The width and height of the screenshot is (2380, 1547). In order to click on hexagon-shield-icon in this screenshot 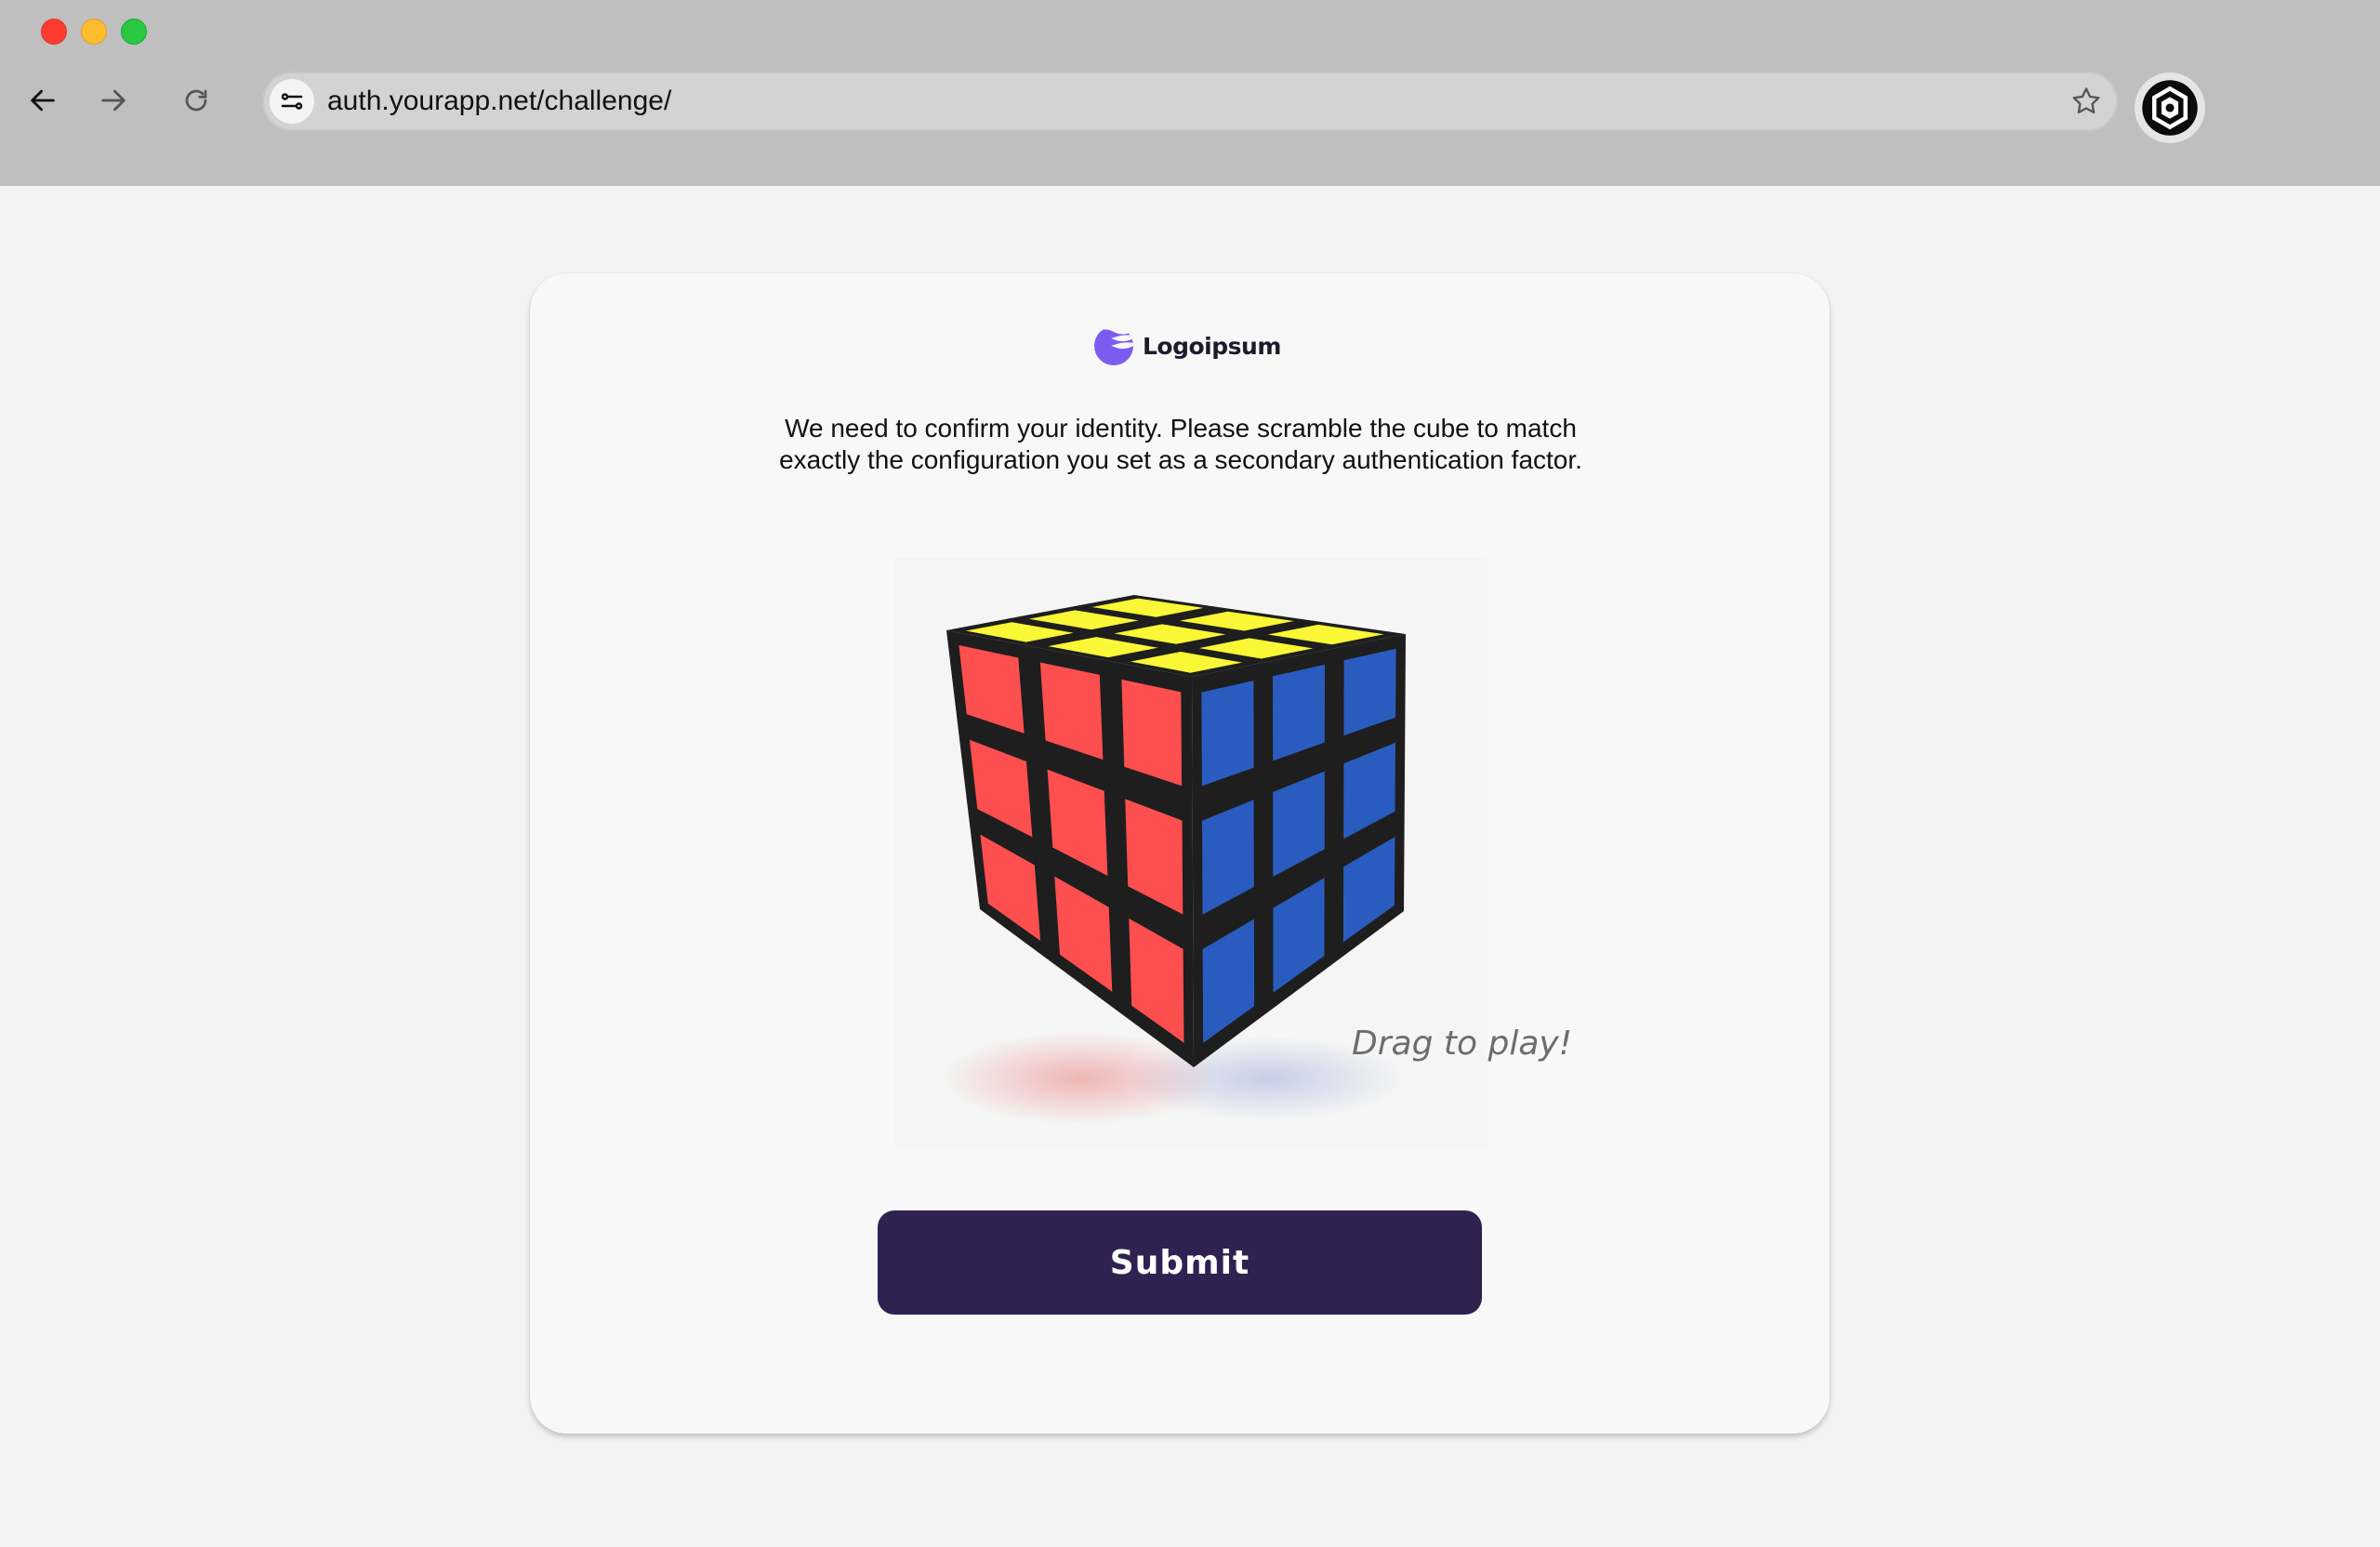, I will do `click(2170, 108)`.